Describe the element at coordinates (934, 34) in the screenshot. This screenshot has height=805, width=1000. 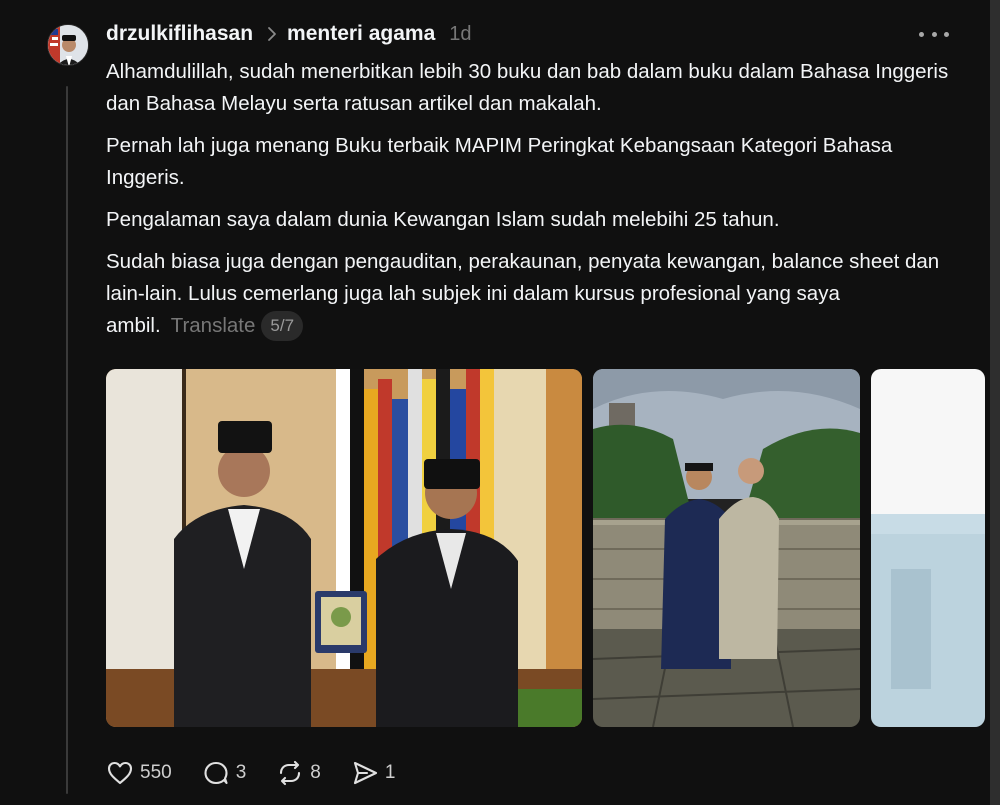
I see `more-dots-icon` at that location.